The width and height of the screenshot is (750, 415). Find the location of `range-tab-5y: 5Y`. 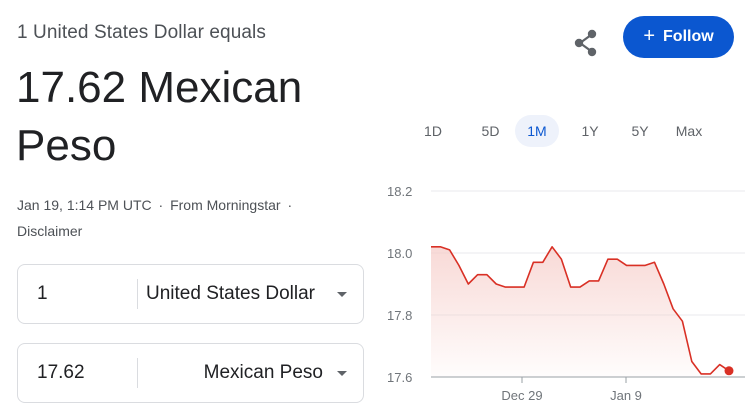

range-tab-5y: 5Y is located at coordinates (640, 131).